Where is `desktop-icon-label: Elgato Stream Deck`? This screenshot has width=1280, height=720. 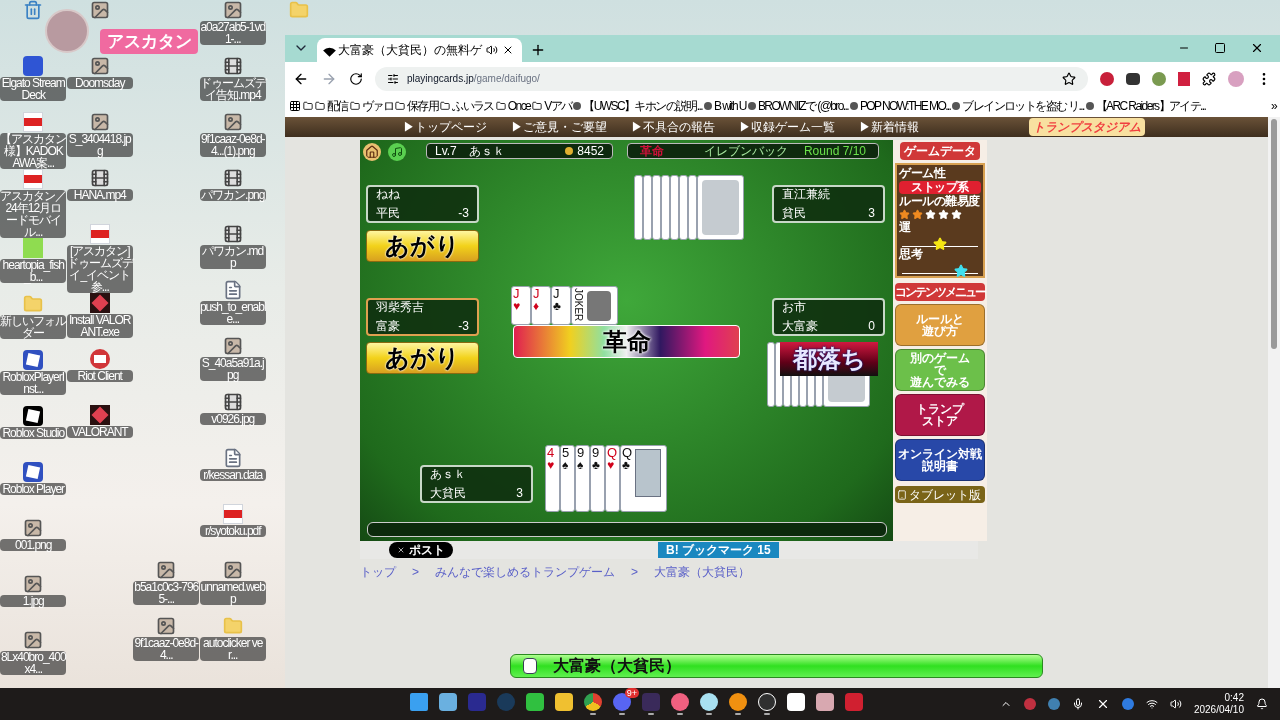
desktop-icon-label: Elgato Stream Deck is located at coordinates (33, 89).